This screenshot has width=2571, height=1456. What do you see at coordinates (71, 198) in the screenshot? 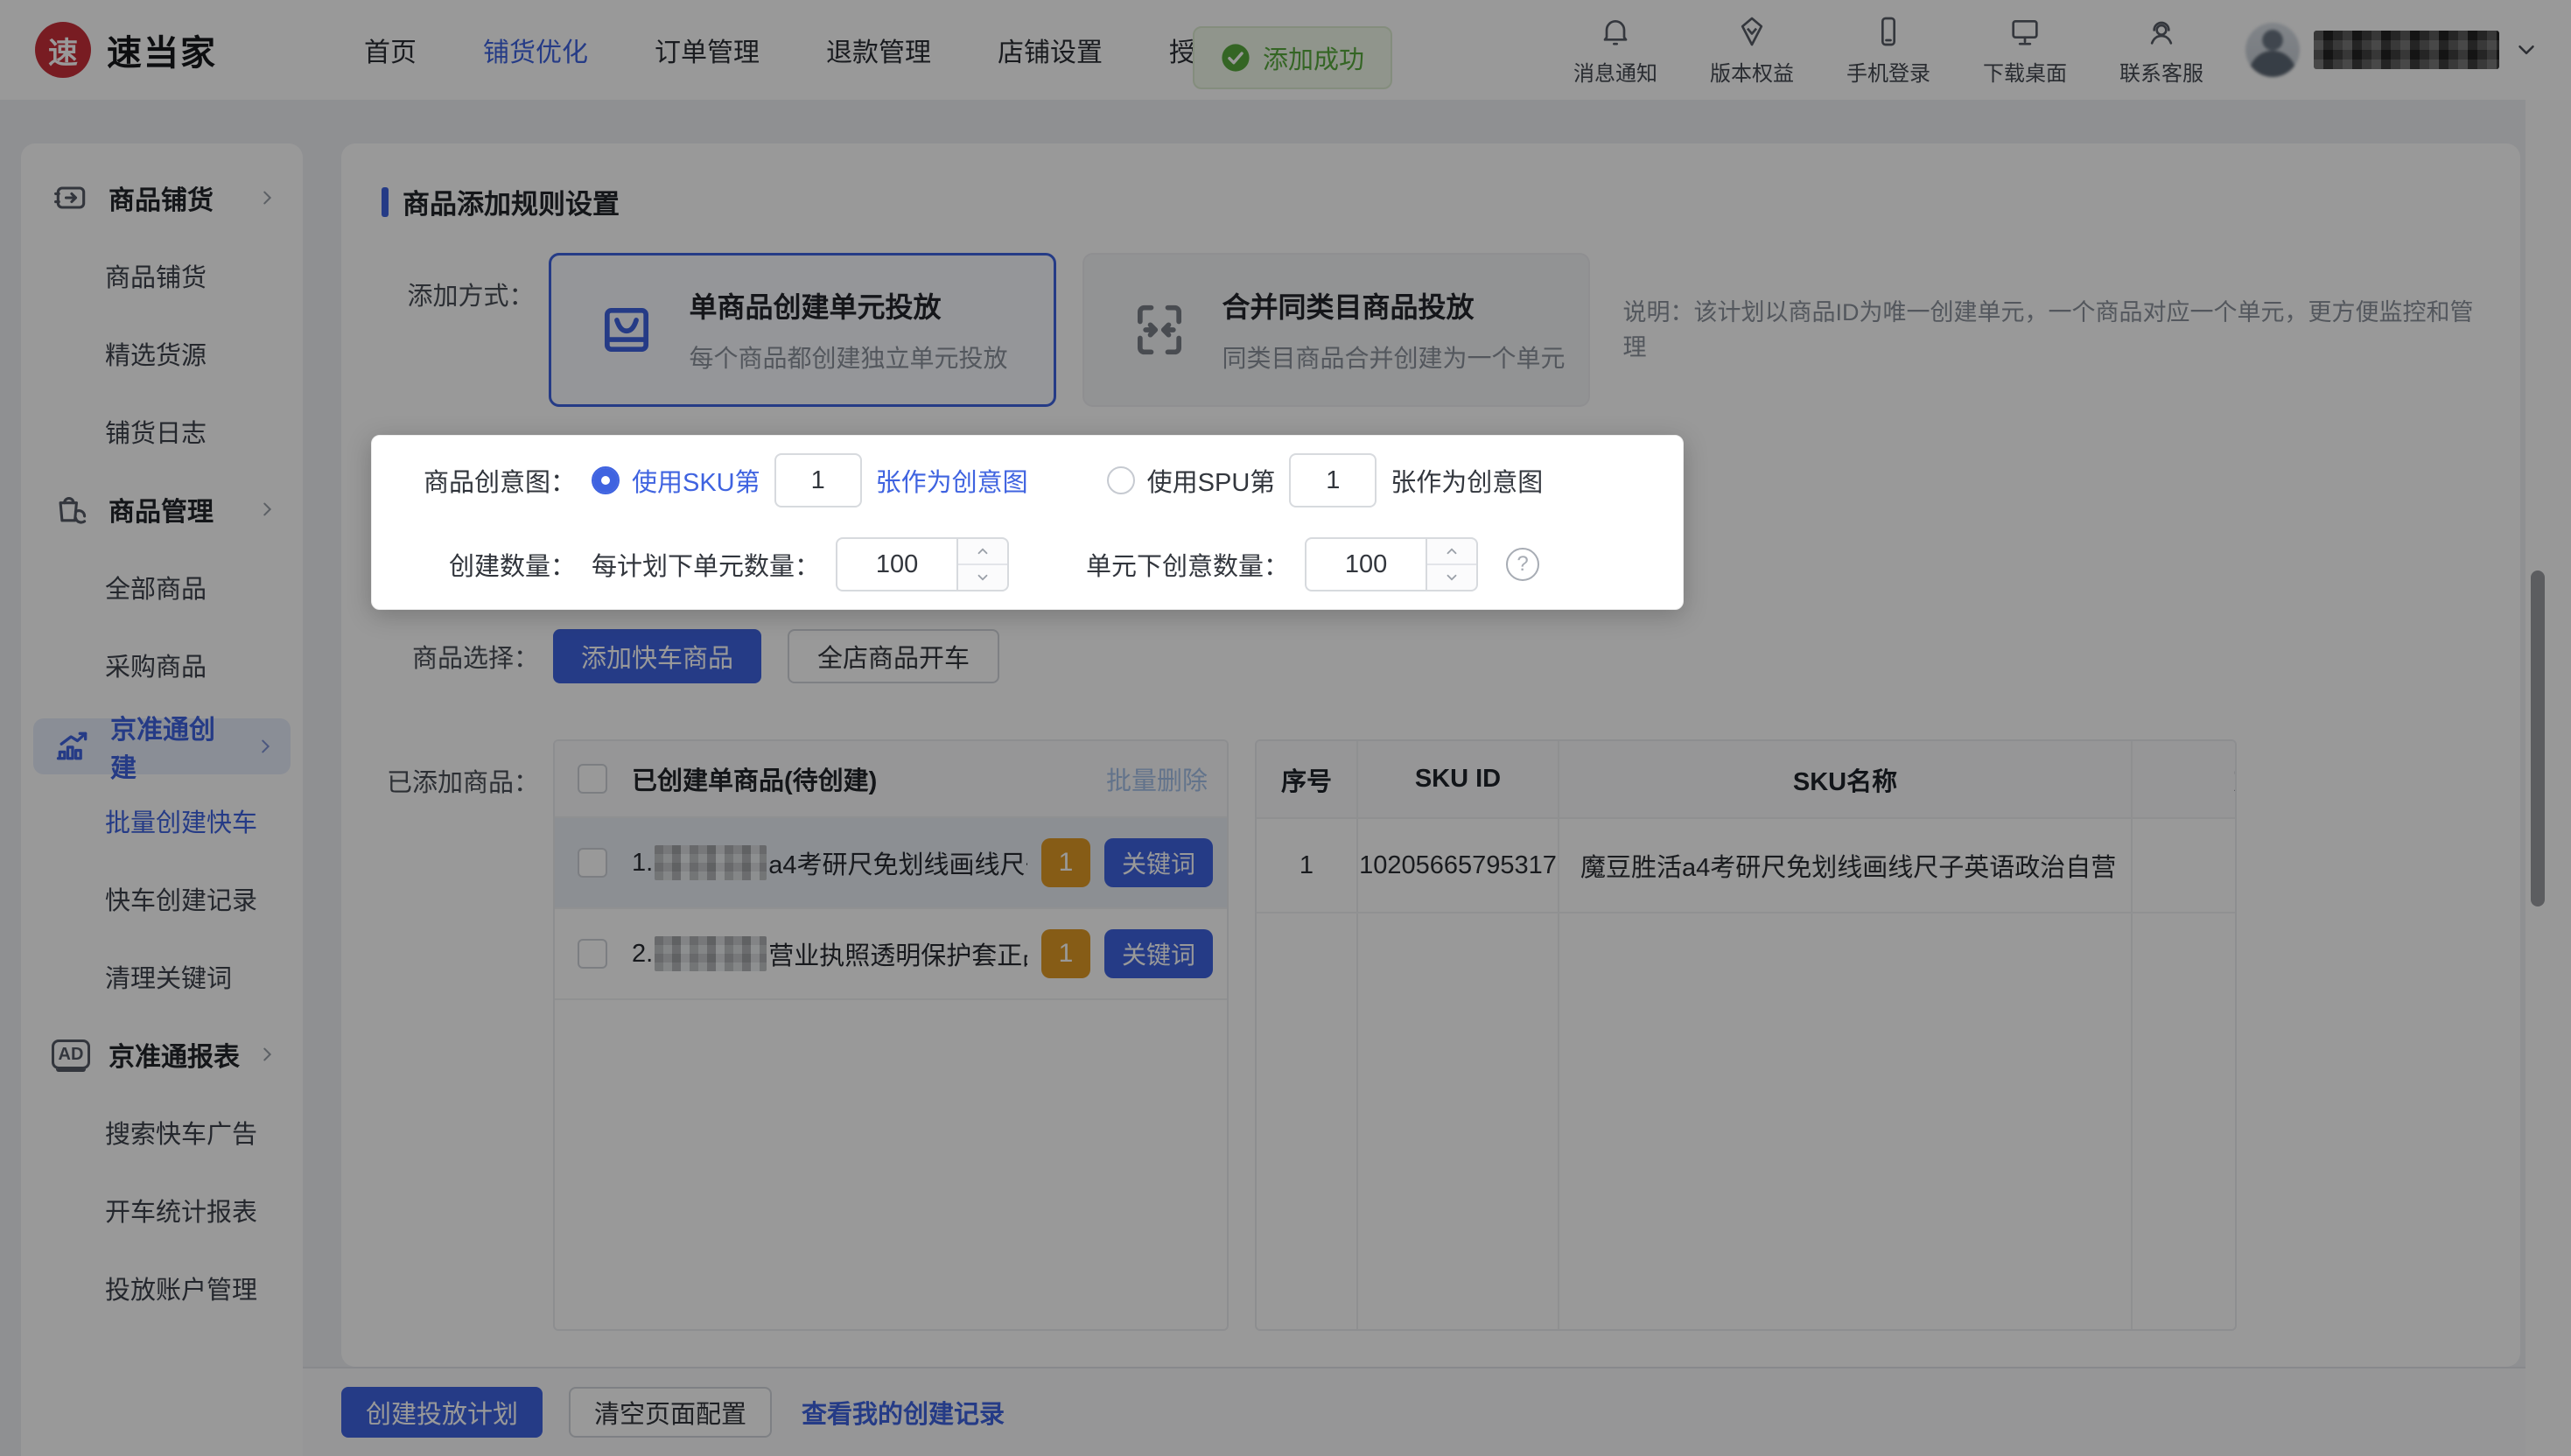
I see `box-arrow-icon` at bounding box center [71, 198].